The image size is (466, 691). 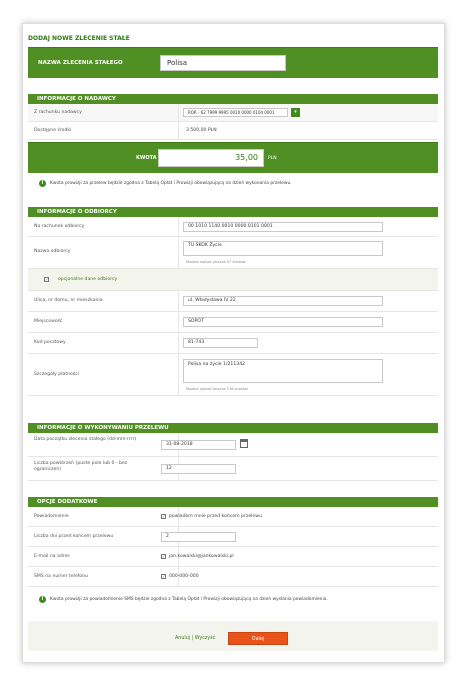 What do you see at coordinates (146, 158) in the screenshot?
I see `amount-label: KWOTA` at bounding box center [146, 158].